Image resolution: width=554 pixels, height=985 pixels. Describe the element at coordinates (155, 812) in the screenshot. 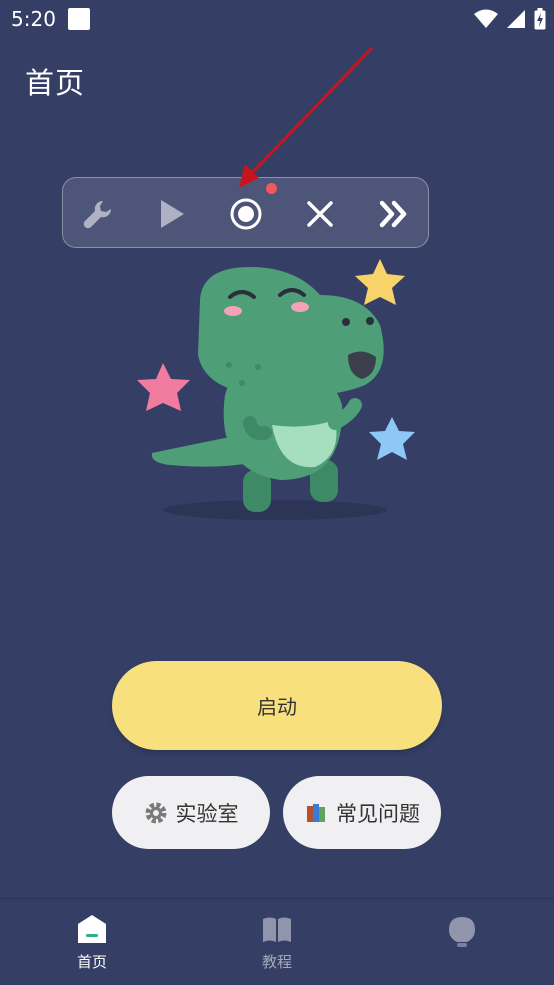

I see `gear-icon` at that location.